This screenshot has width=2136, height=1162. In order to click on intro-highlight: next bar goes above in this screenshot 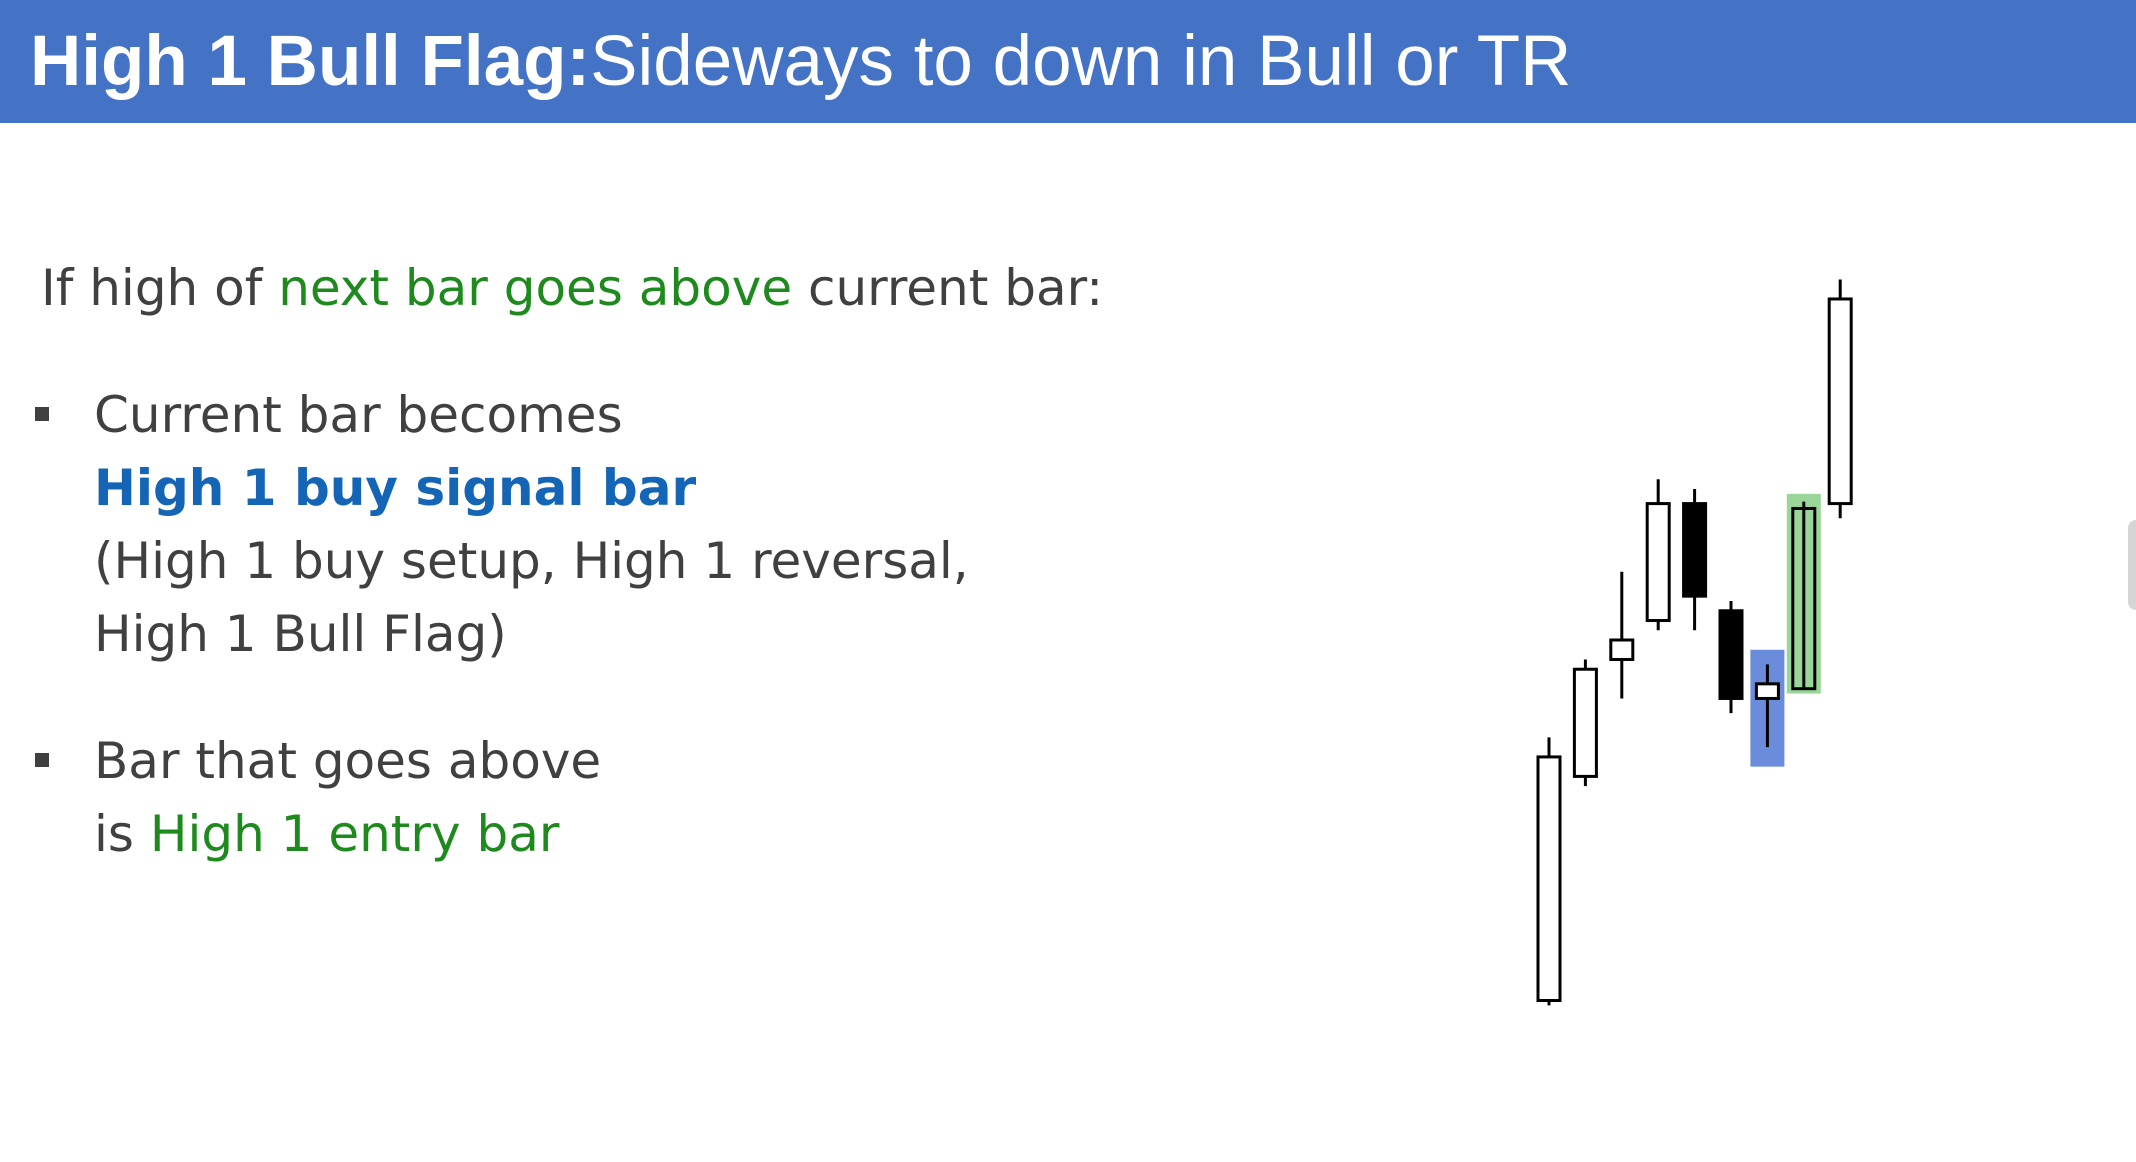, I will do `click(535, 288)`.